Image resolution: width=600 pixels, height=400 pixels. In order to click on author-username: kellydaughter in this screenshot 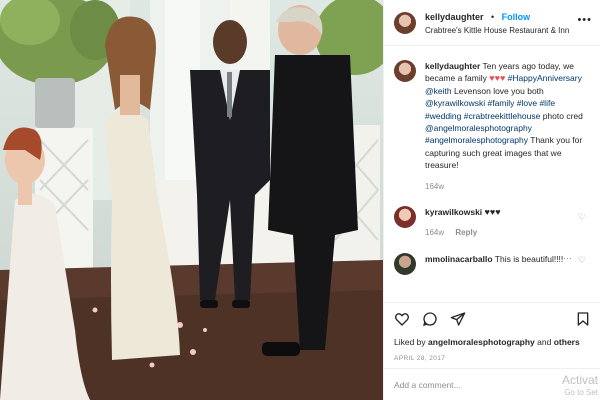, I will do `click(454, 17)`.